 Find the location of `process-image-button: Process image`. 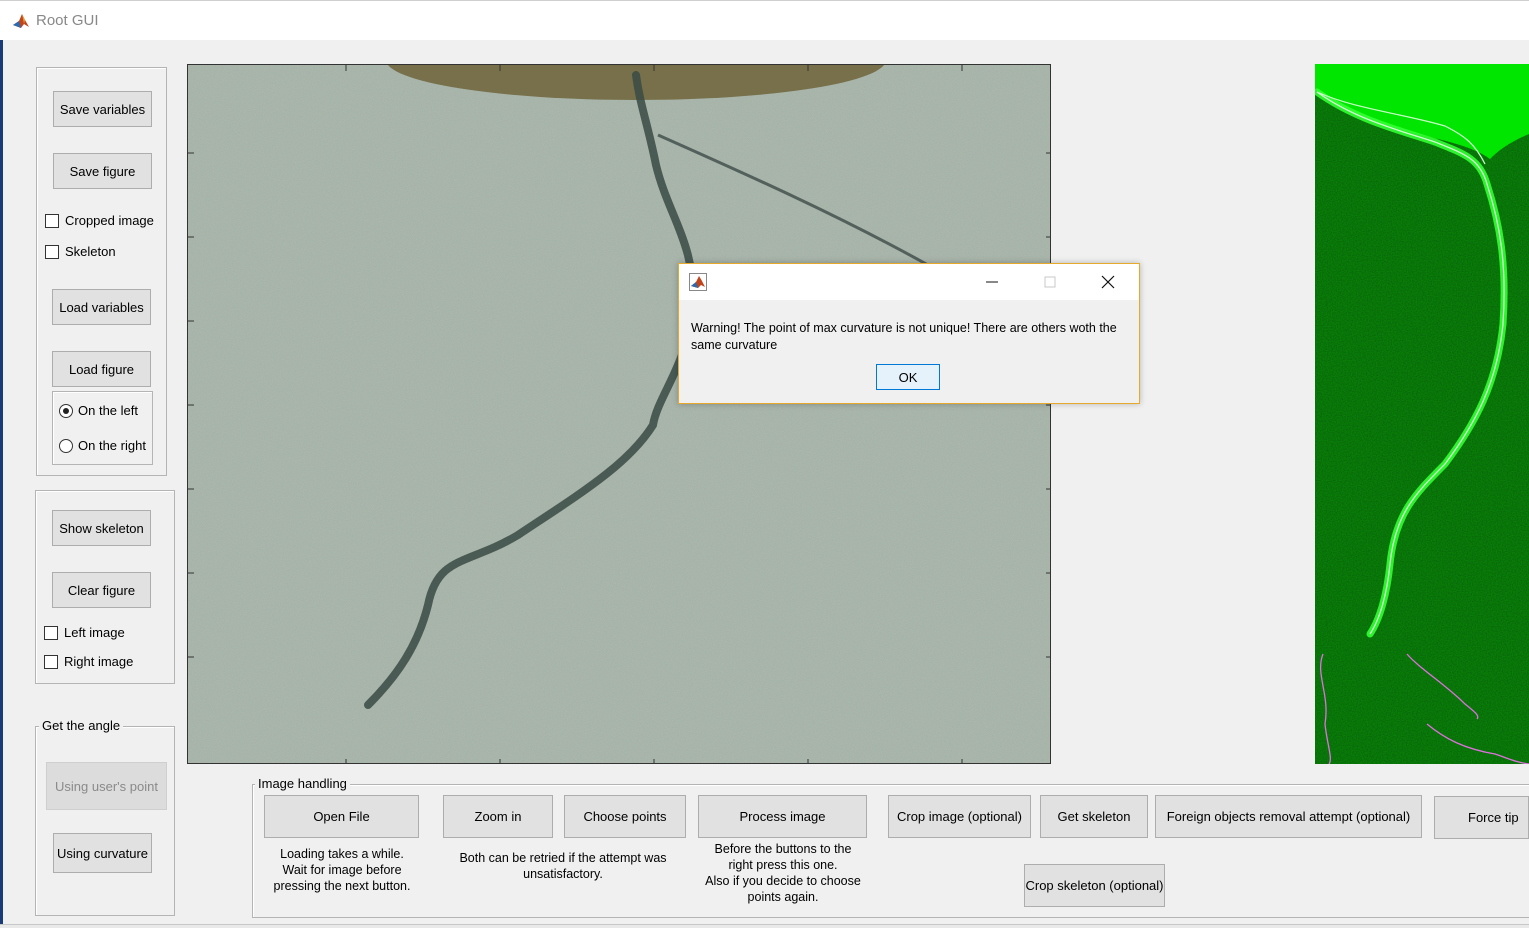

process-image-button: Process image is located at coordinates (782, 816).